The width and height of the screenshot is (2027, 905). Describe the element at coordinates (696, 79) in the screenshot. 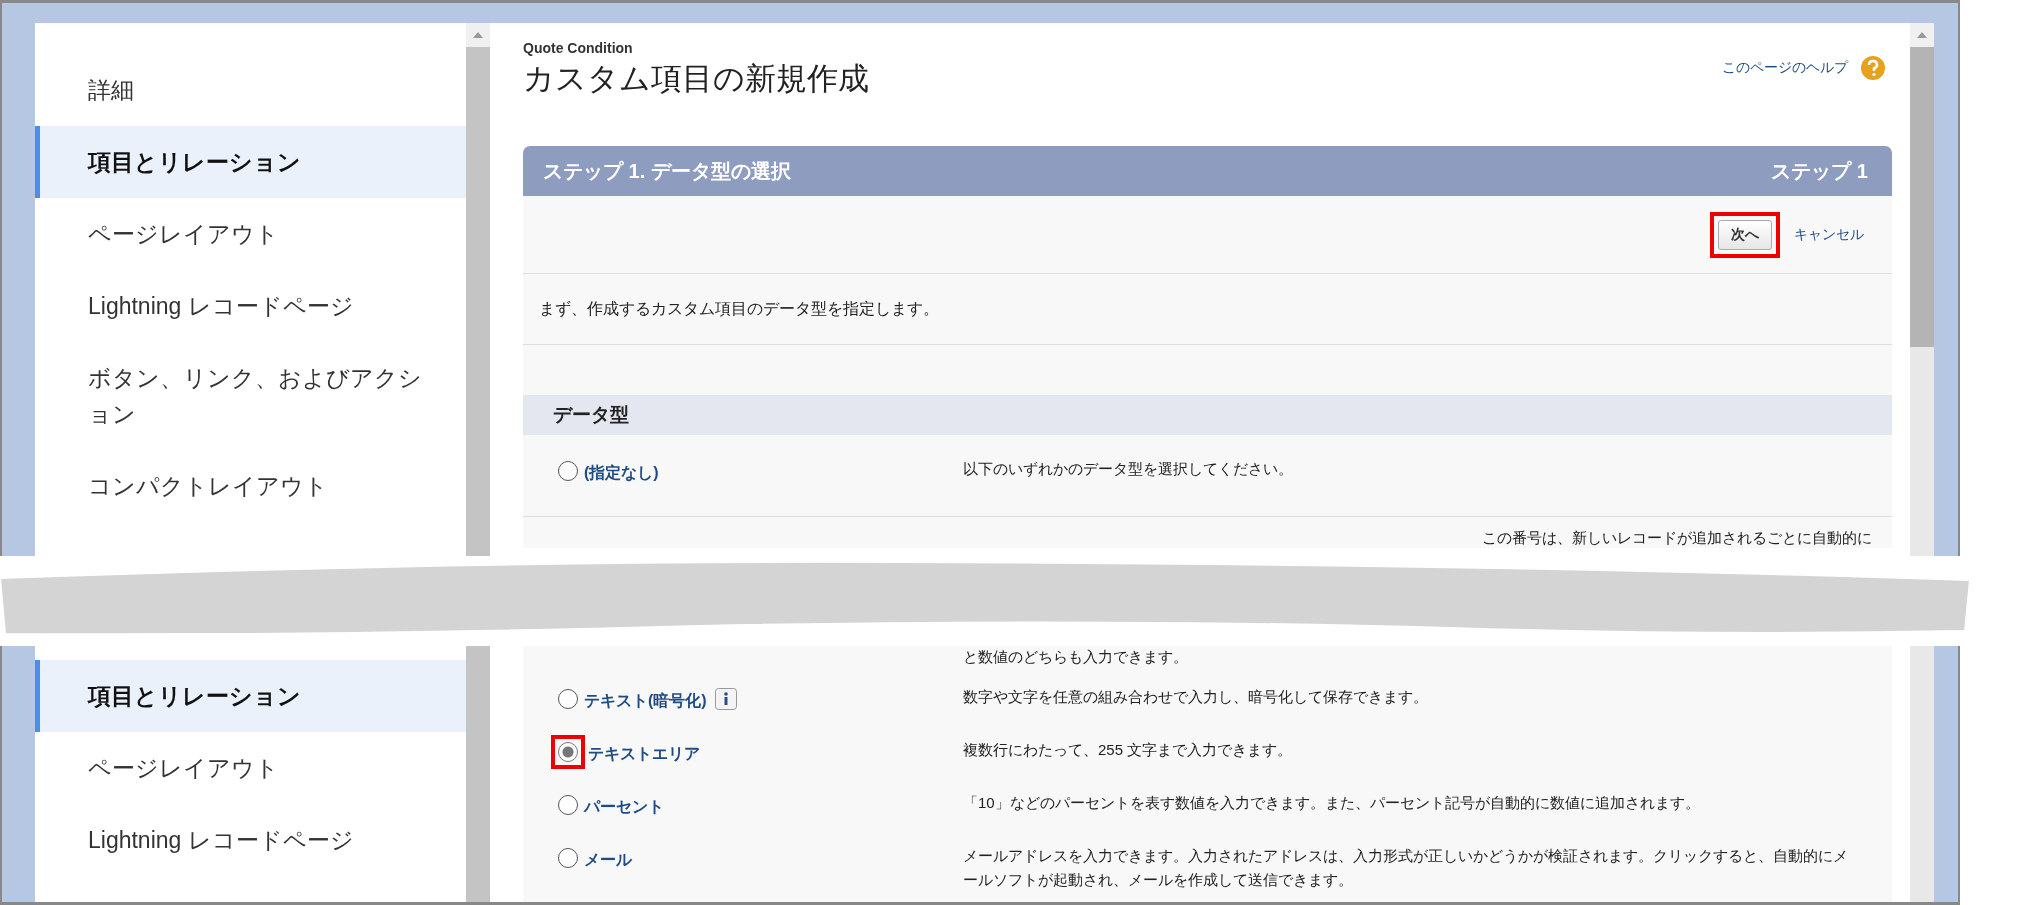

I see `page-title: カスタム項目の新規作成` at that location.